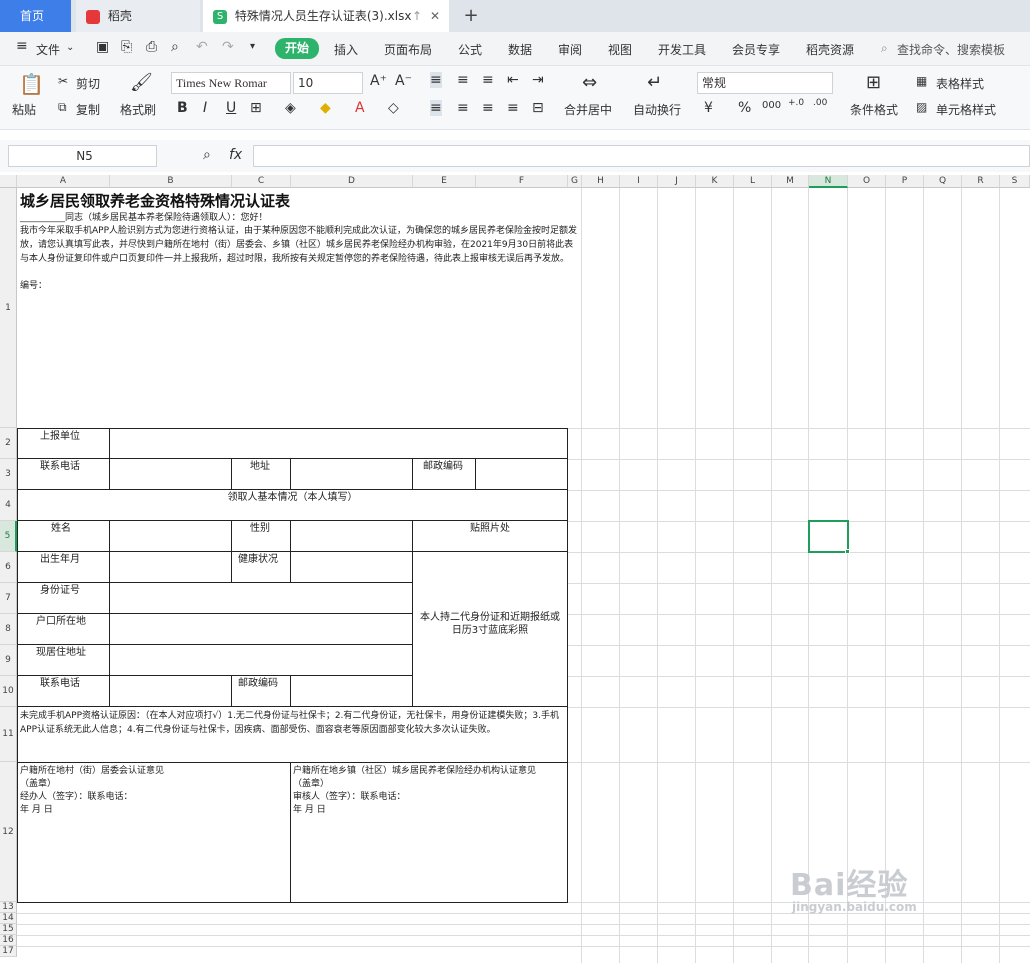  I want to click on label-photo: 贴照片处, so click(490, 536).